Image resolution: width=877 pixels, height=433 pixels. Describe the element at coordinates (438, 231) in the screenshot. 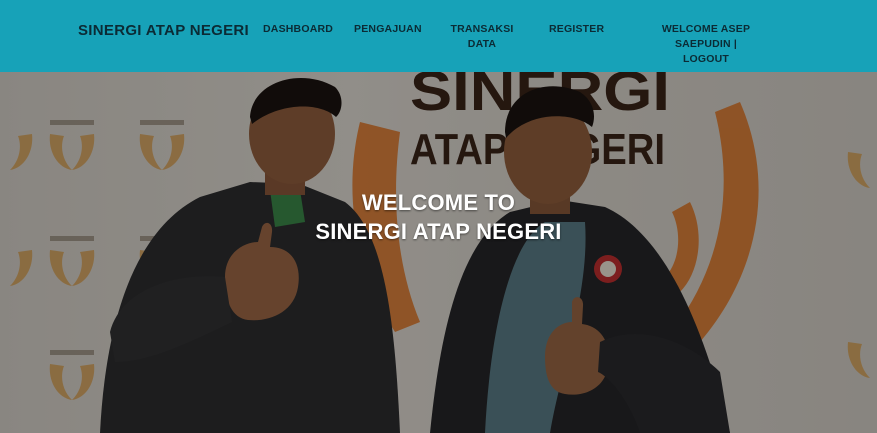

I see `hero-title-line2: SINERGI ATAP NEGERI` at that location.